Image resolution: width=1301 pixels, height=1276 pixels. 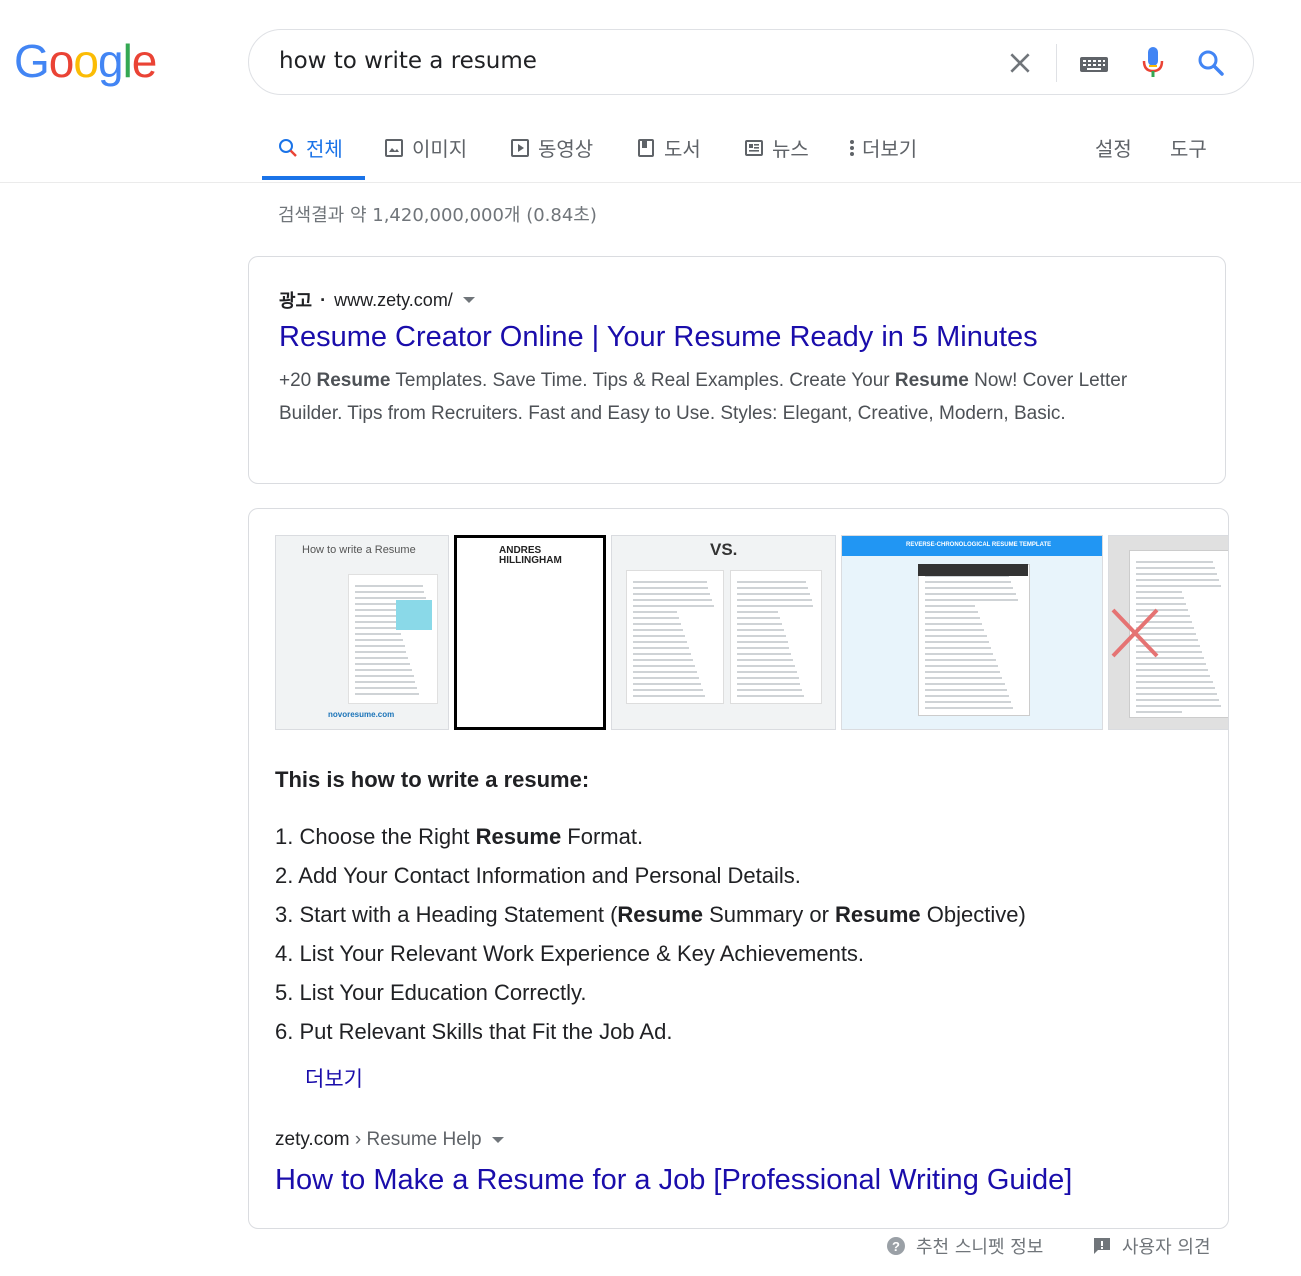 I want to click on tools-link: 도구, so click(x=1188, y=147).